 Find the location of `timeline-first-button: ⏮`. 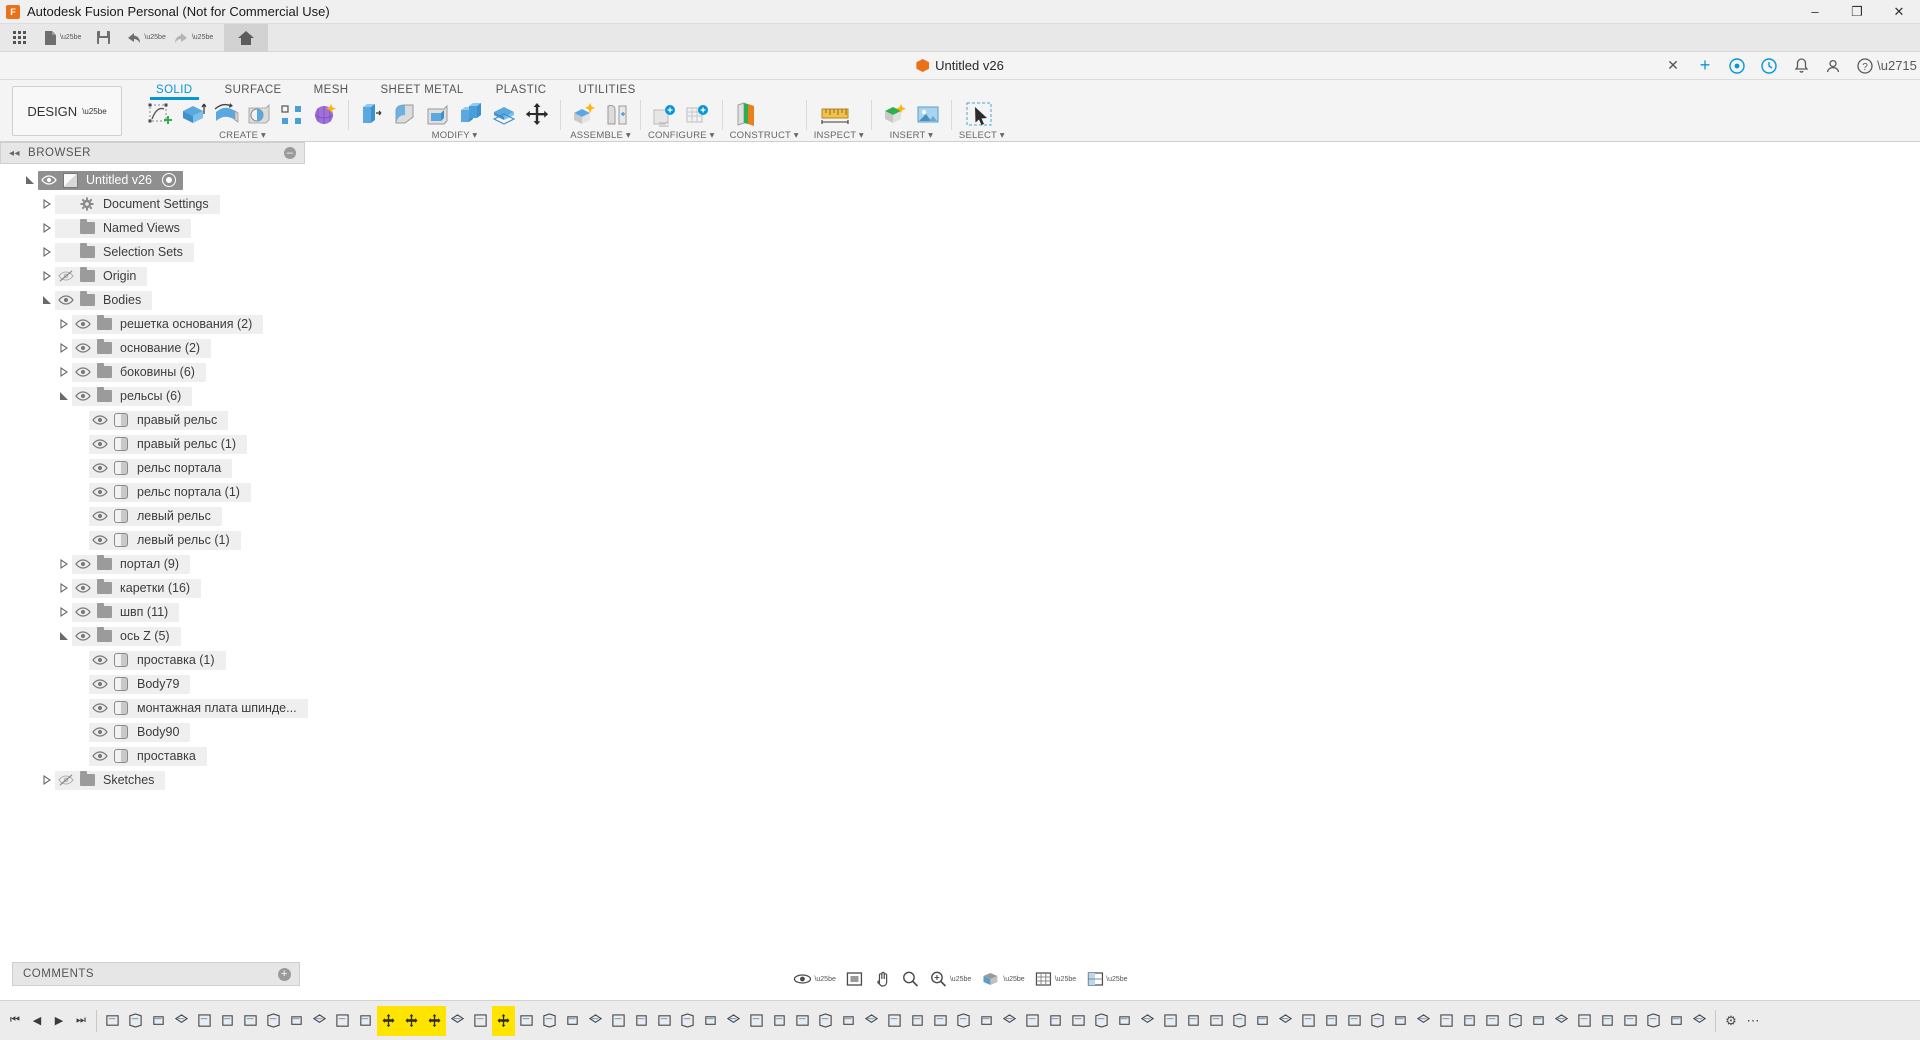

timeline-first-button: ⏮ is located at coordinates (15, 1021).